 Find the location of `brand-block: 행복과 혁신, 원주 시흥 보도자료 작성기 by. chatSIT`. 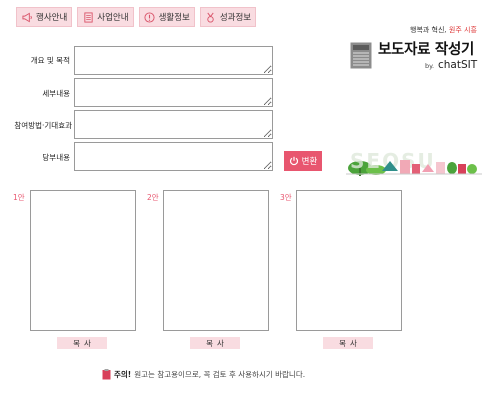

brand-block: 행복과 혁신, 원주 시흥 보도자료 작성기 by. chatSIT is located at coordinates (413, 50).